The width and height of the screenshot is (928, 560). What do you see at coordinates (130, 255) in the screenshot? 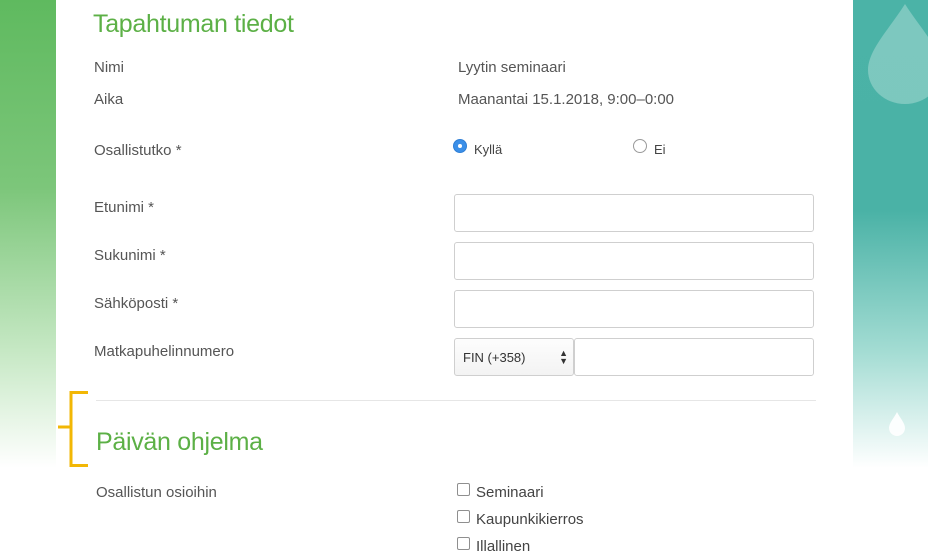
I see `last-name-label: Sukunimi *` at bounding box center [130, 255].